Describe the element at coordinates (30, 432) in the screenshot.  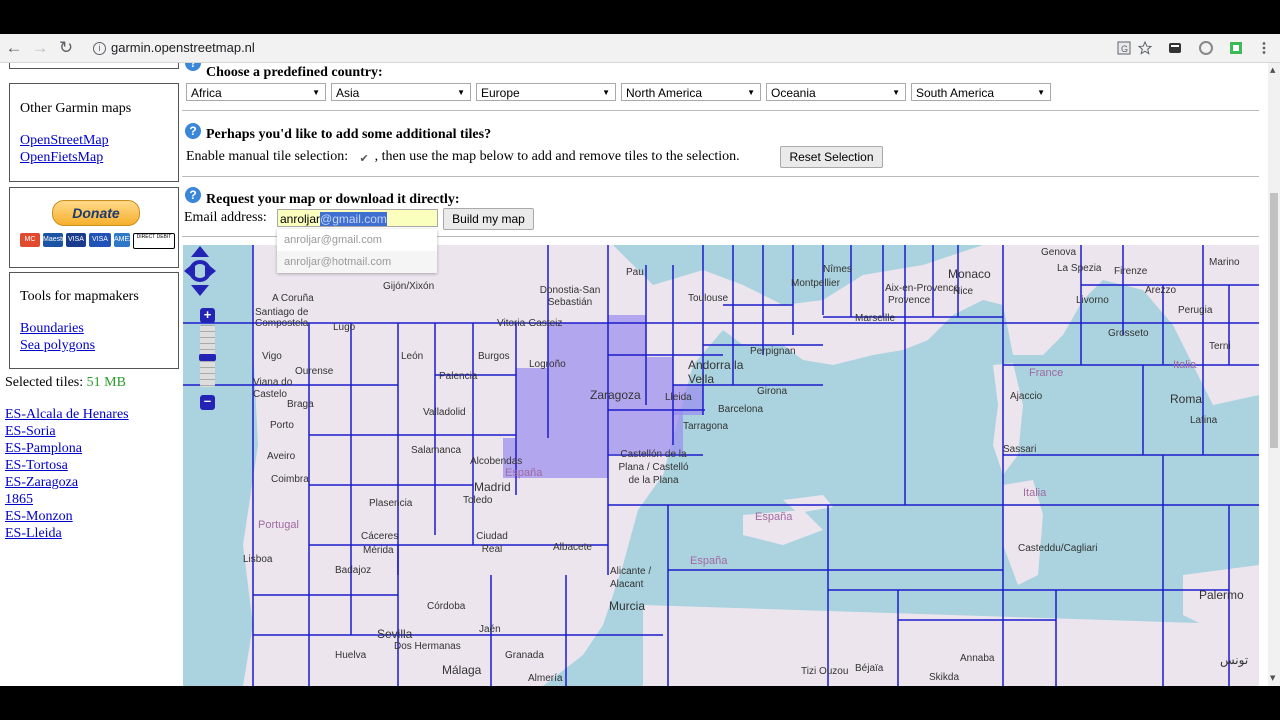
I see `tile-link: ES-Soria` at that location.